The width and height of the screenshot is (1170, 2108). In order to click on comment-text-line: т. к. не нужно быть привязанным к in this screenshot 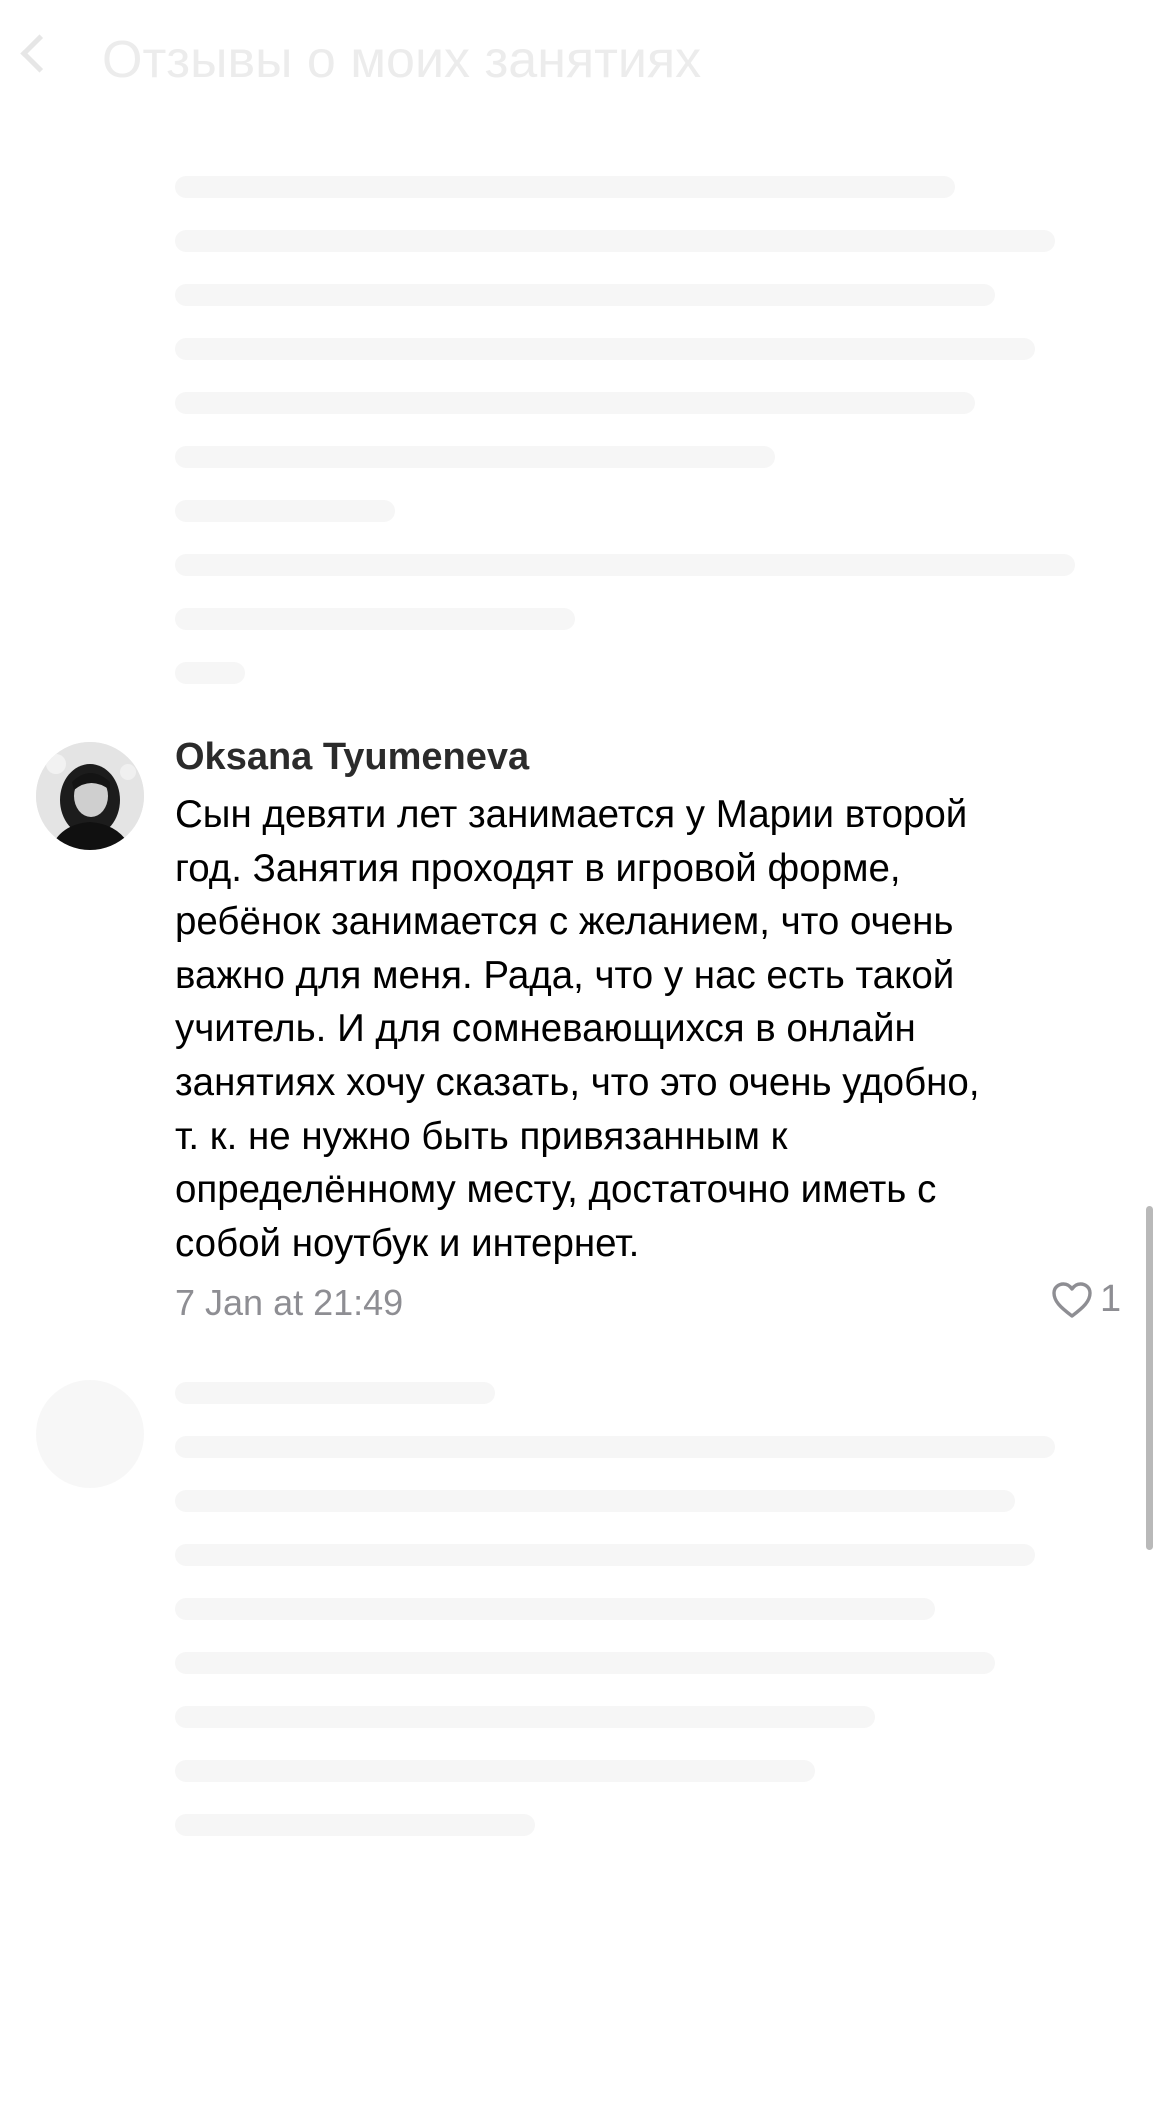, I will do `click(481, 1136)`.